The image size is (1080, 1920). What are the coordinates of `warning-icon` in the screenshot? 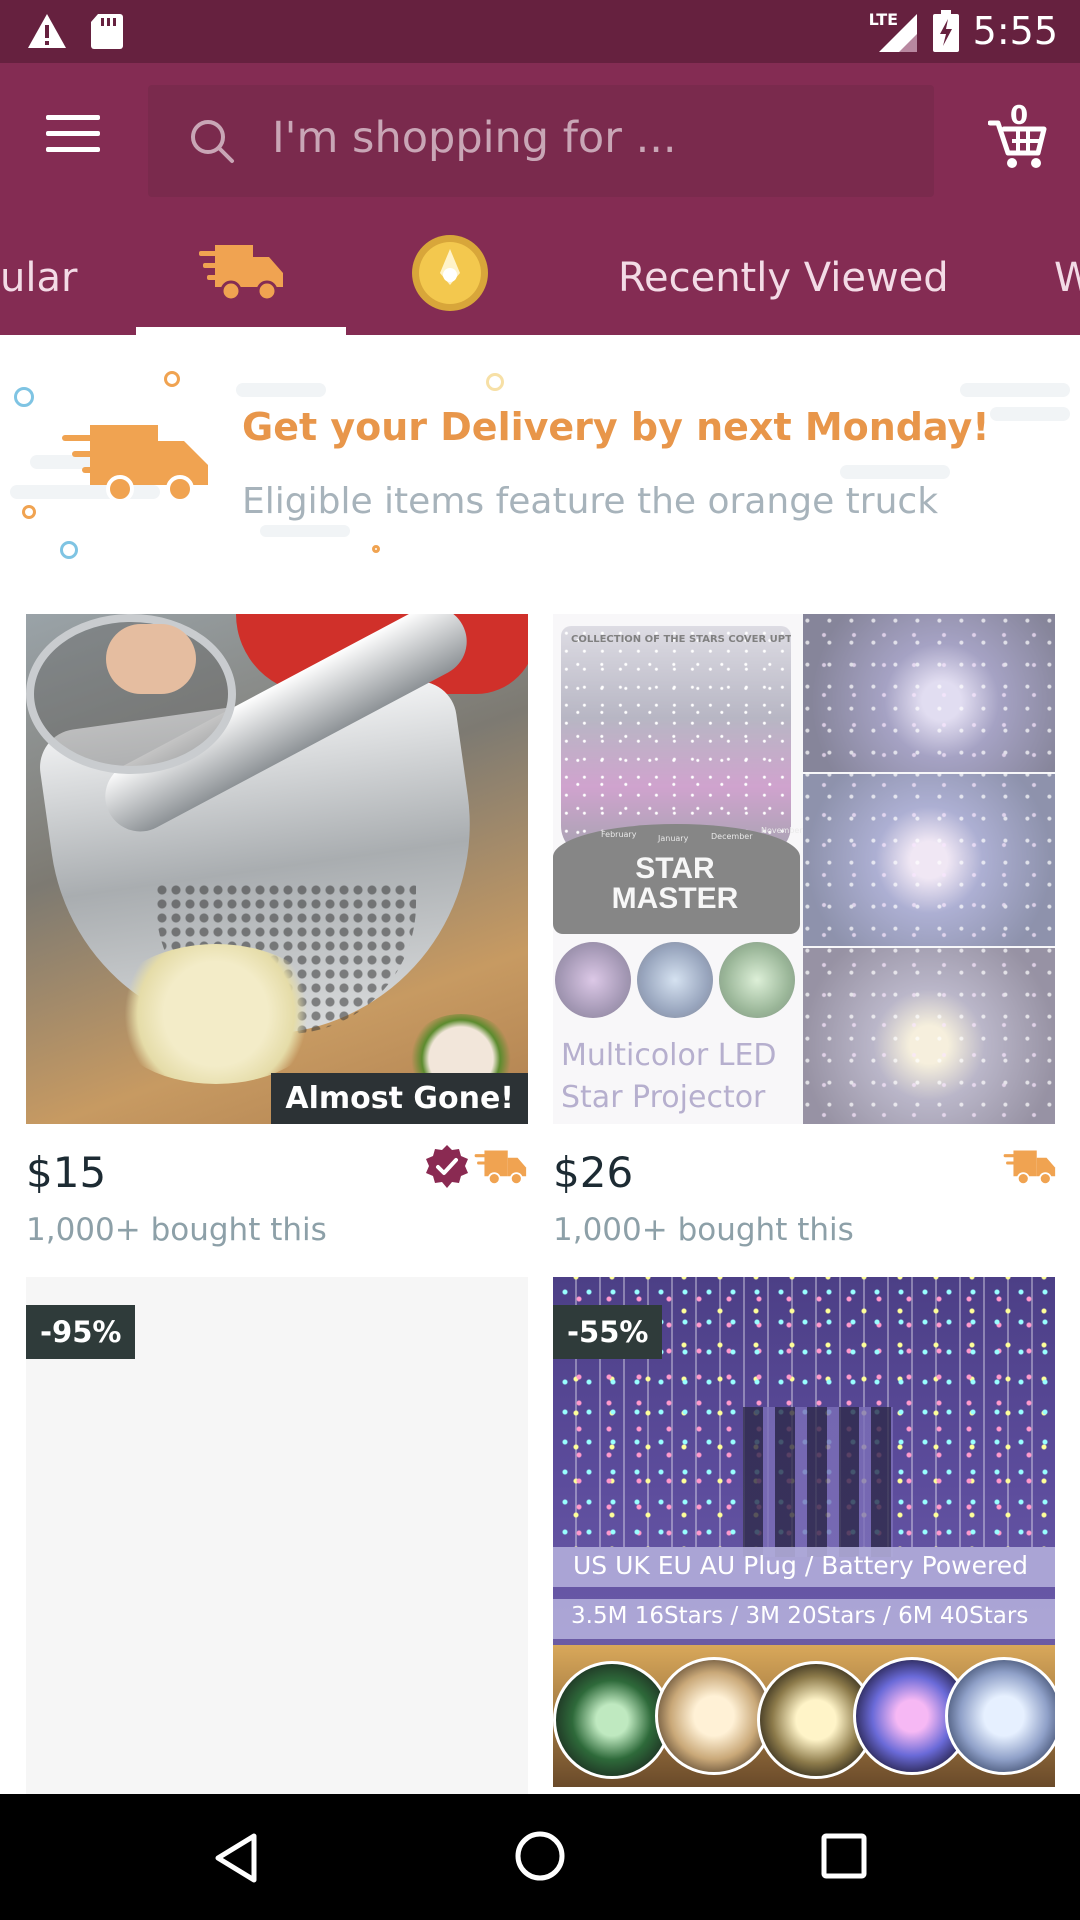 It's located at (47, 31).